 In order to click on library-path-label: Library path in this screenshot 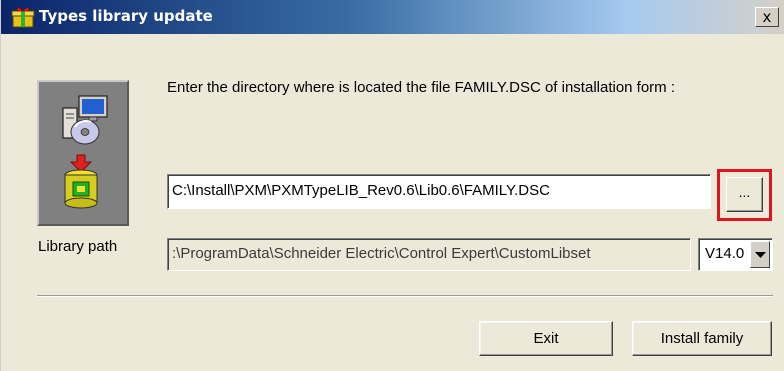, I will do `click(78, 246)`.